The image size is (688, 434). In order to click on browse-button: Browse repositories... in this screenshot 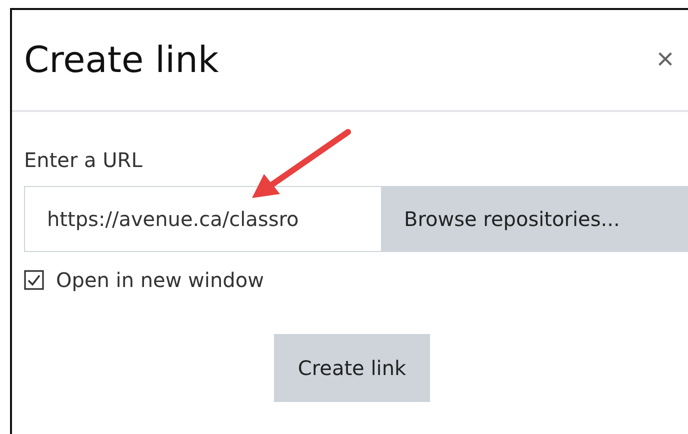, I will do `click(535, 219)`.